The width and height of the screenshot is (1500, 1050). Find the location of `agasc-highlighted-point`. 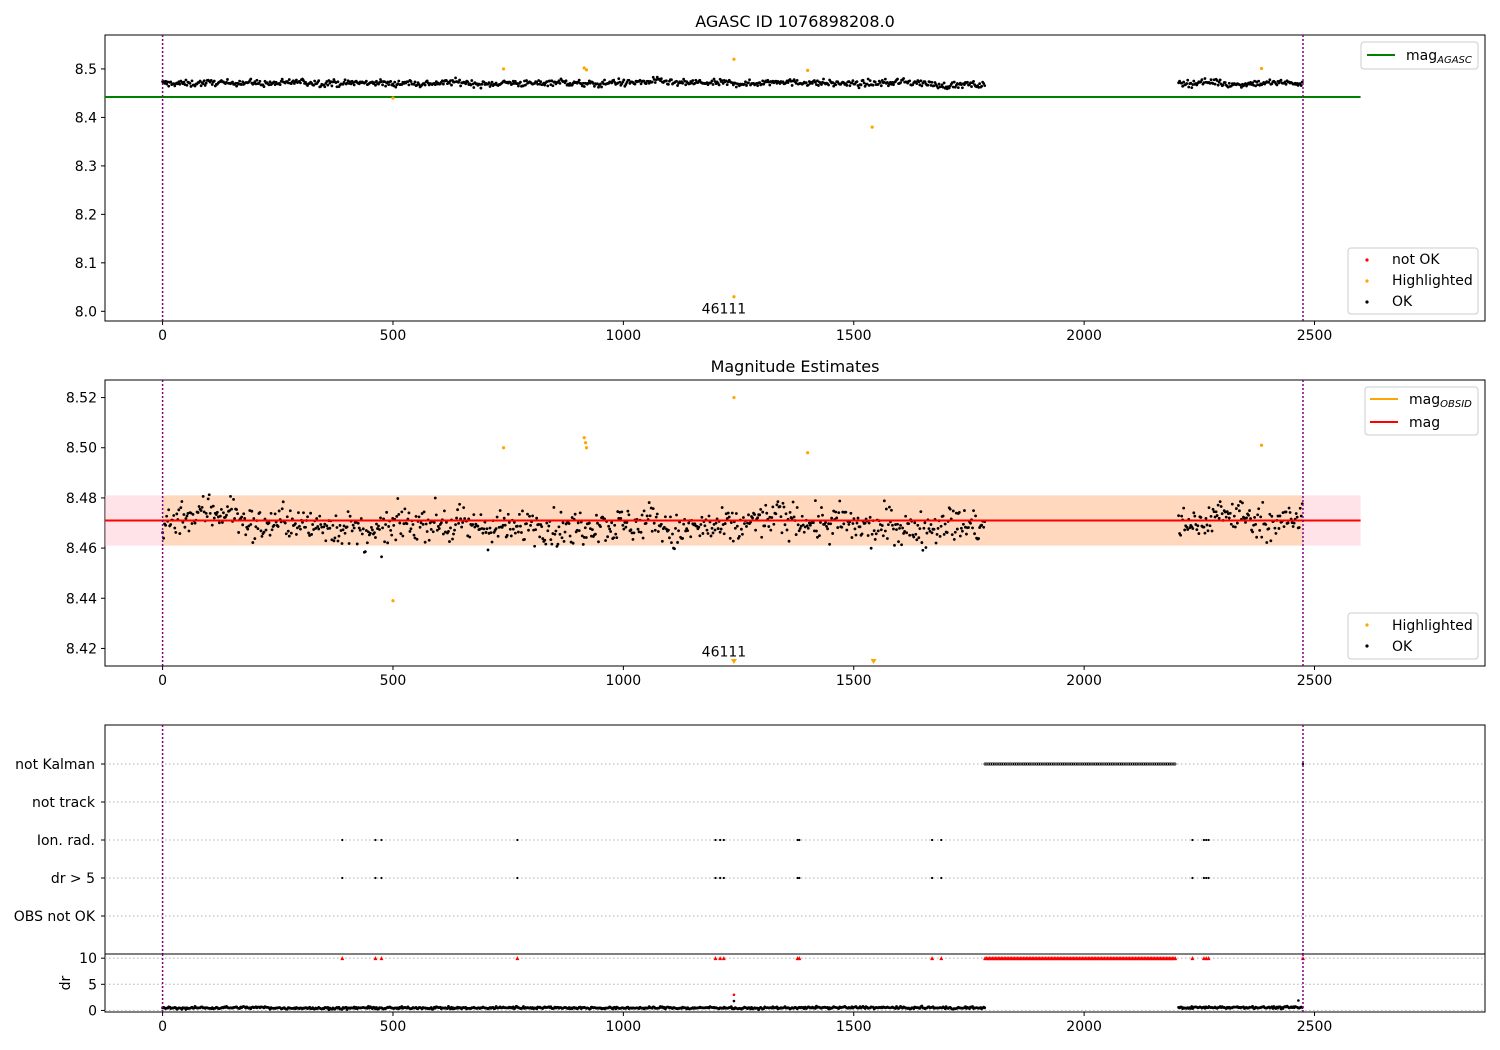

agasc-highlighted-point is located at coordinates (503, 69).